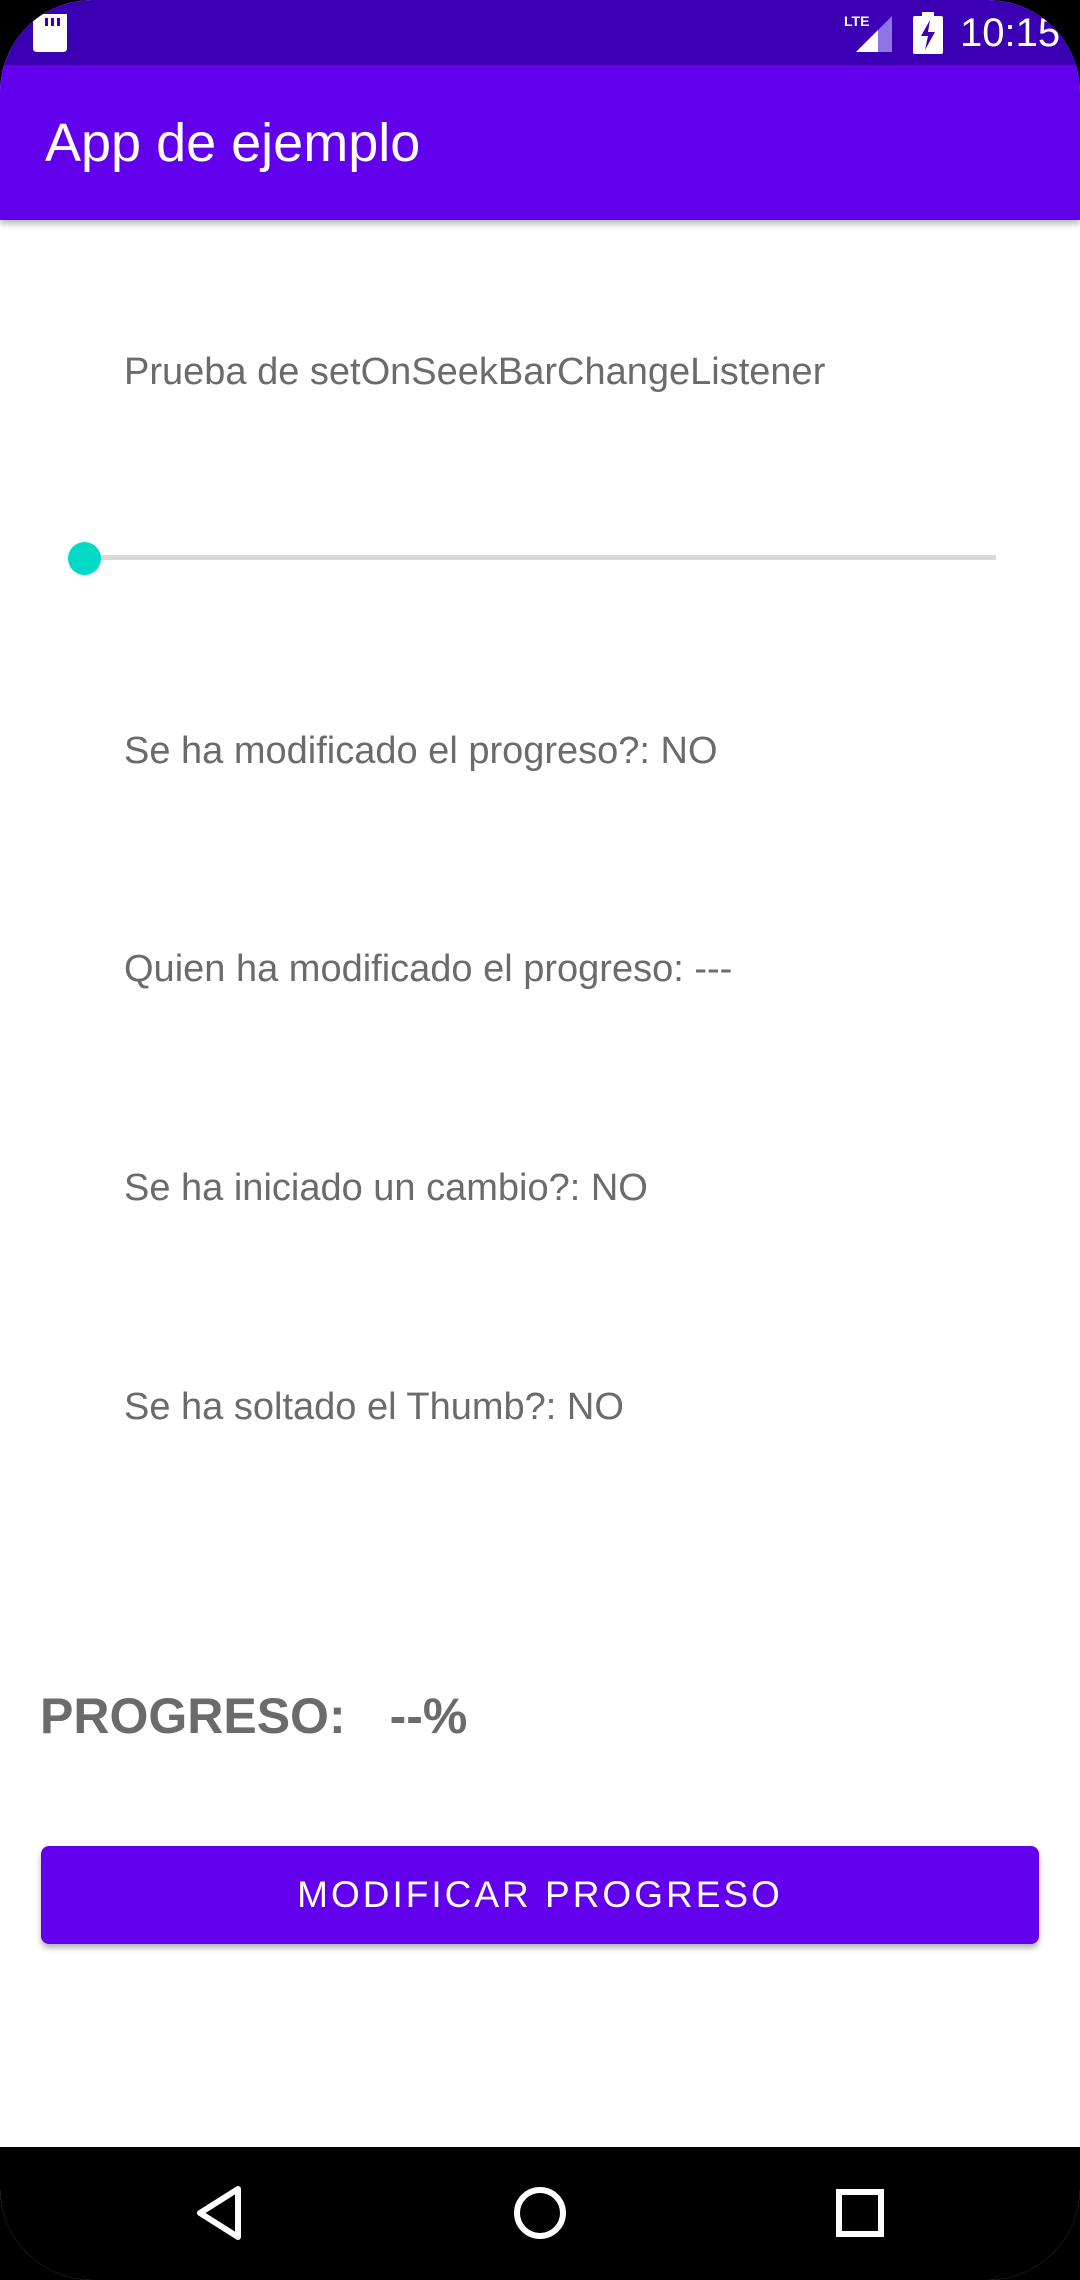 The height and width of the screenshot is (2280, 1080). I want to click on recents-square-icon, so click(860, 2213).